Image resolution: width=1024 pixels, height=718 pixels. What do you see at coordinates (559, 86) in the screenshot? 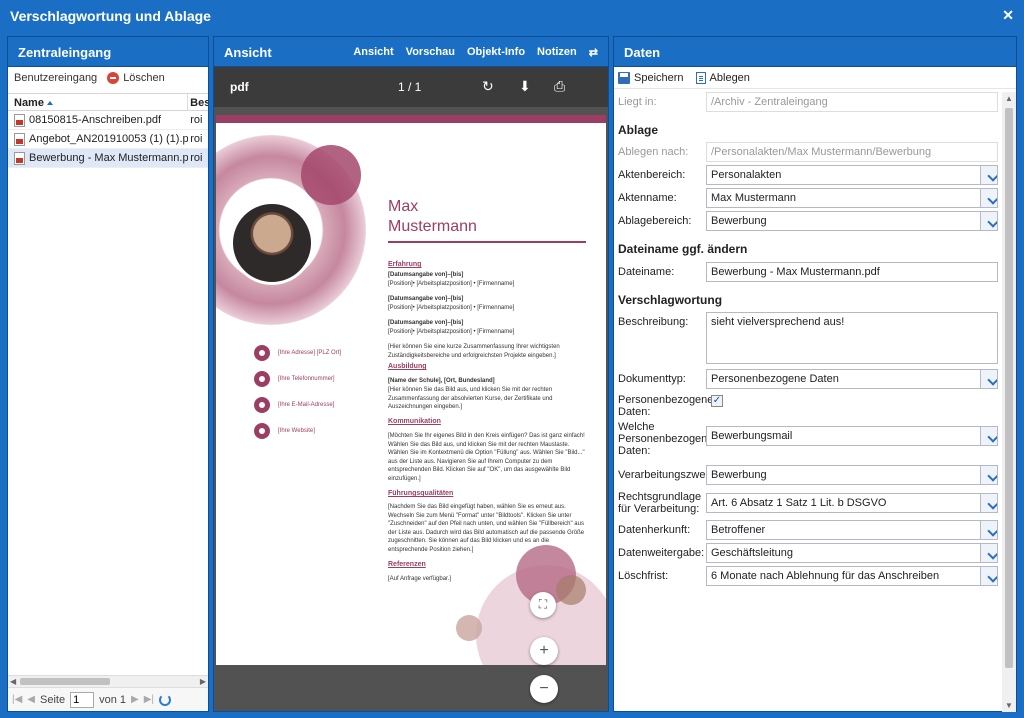
I see `print-icon: ⎙` at bounding box center [559, 86].